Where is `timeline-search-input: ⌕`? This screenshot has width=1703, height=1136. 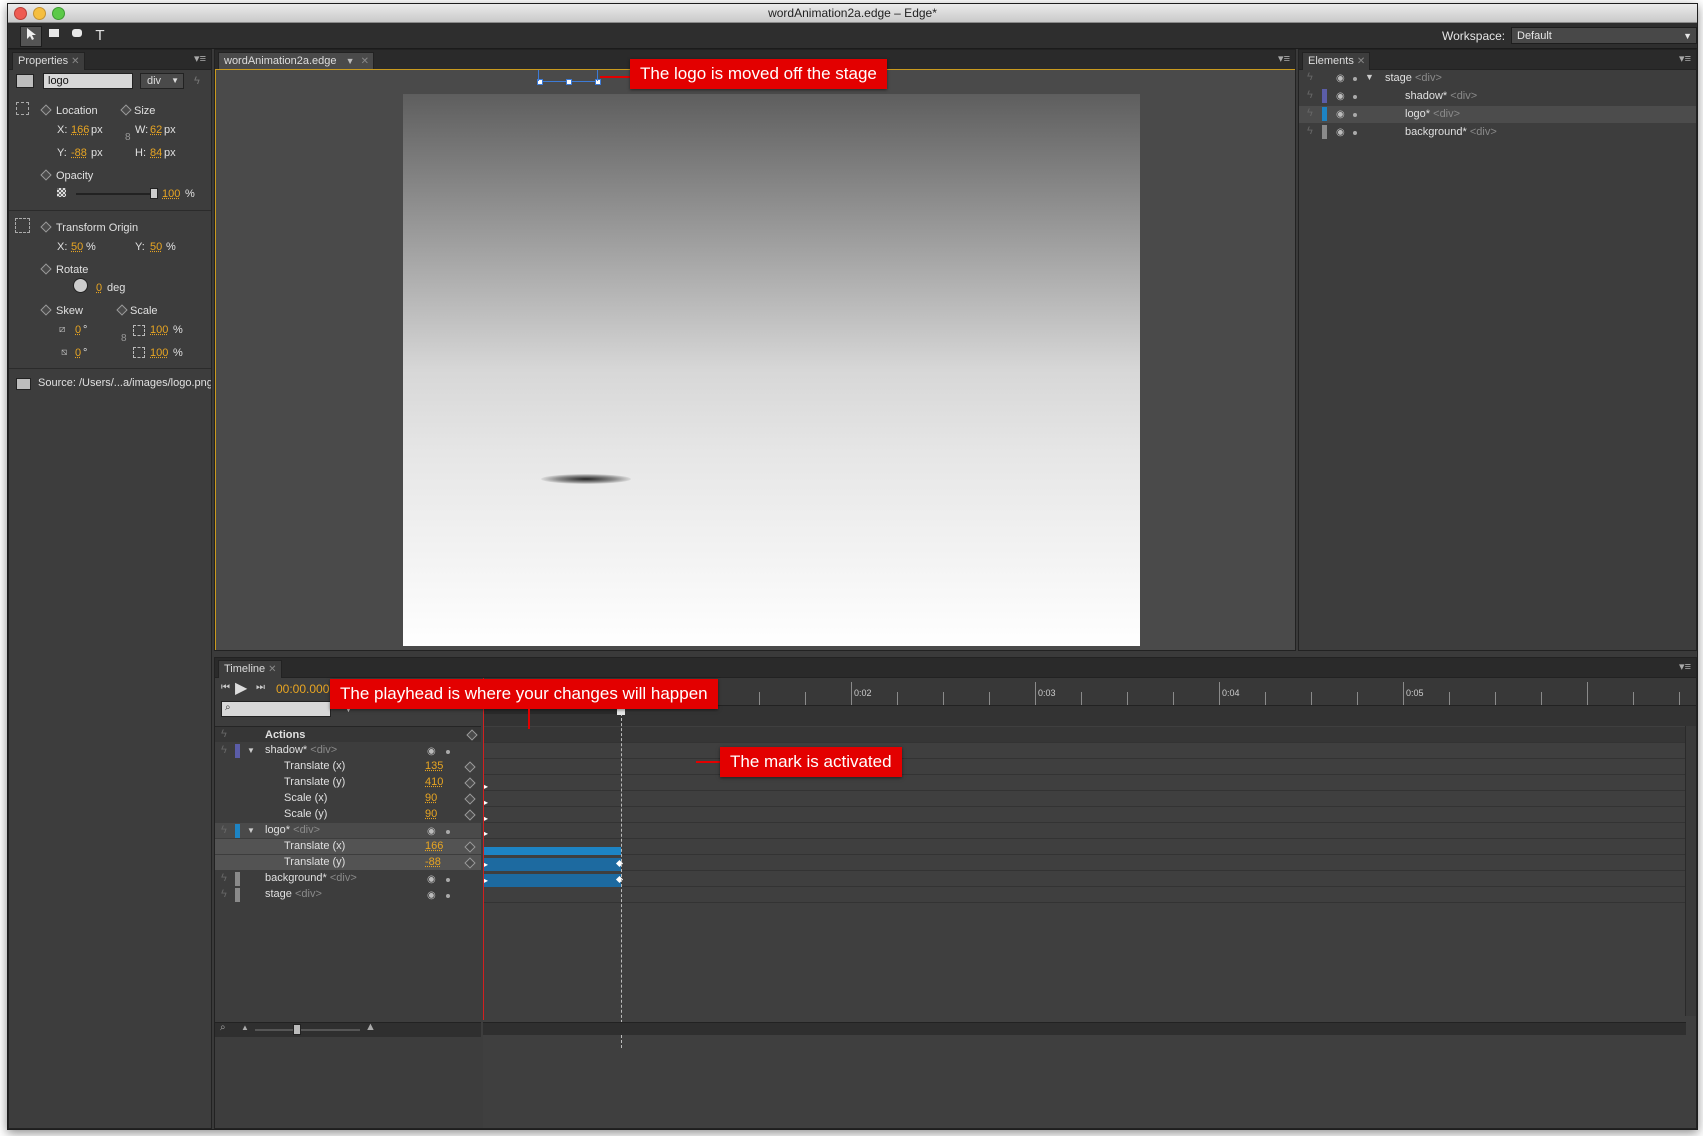 timeline-search-input: ⌕ is located at coordinates (276, 709).